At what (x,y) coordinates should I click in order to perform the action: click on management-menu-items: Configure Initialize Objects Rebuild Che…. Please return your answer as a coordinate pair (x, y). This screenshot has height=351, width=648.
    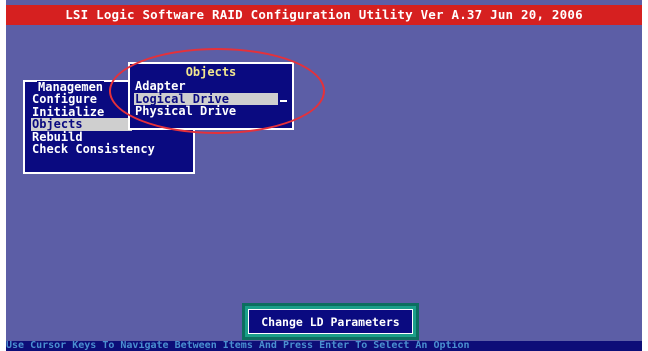
    Looking at the image, I should click on (93, 124).